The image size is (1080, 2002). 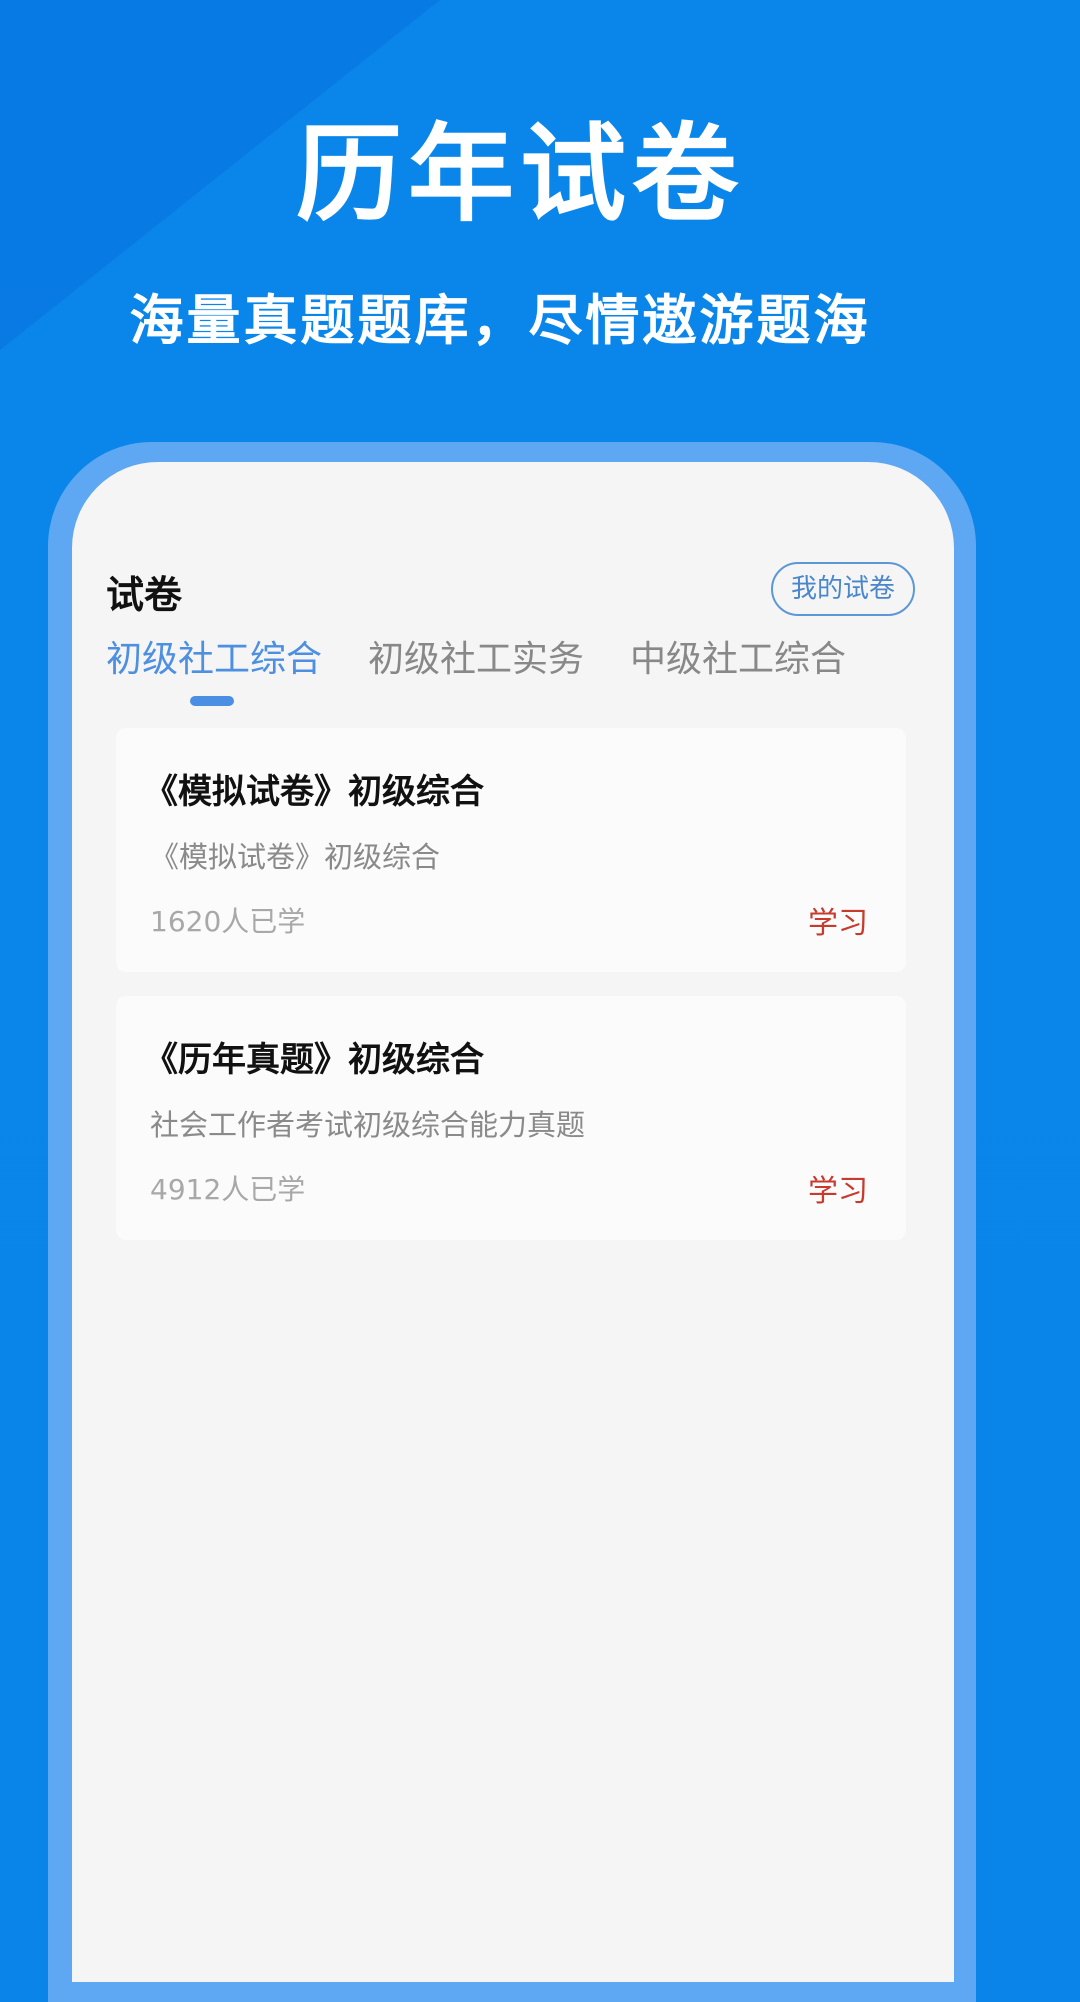 What do you see at coordinates (500, 320) in the screenshot?
I see `hero-subtitle: 海量真题题库，尽情遨游题海` at bounding box center [500, 320].